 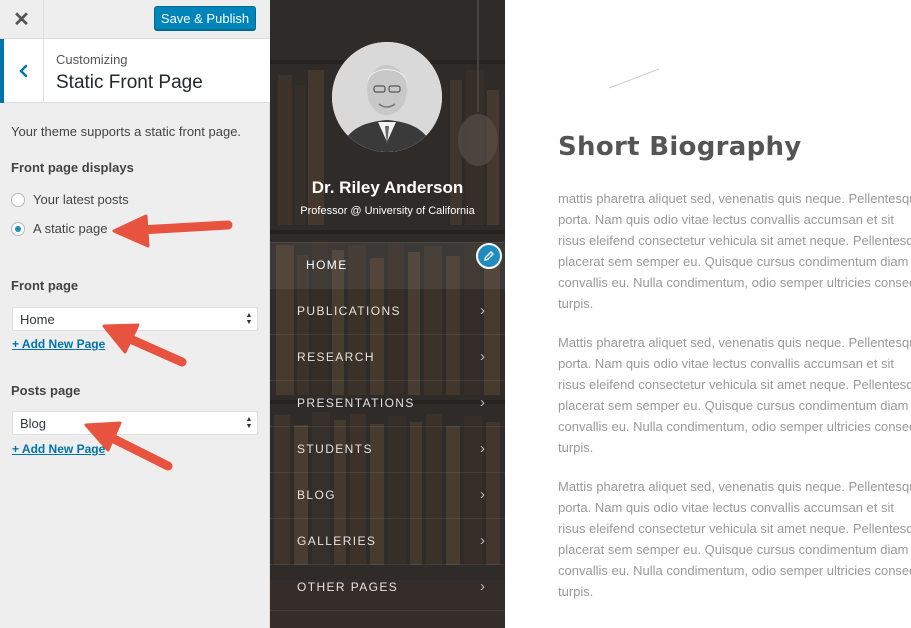 I want to click on nav-item-galleries: GALLERIES ›, so click(x=387, y=541).